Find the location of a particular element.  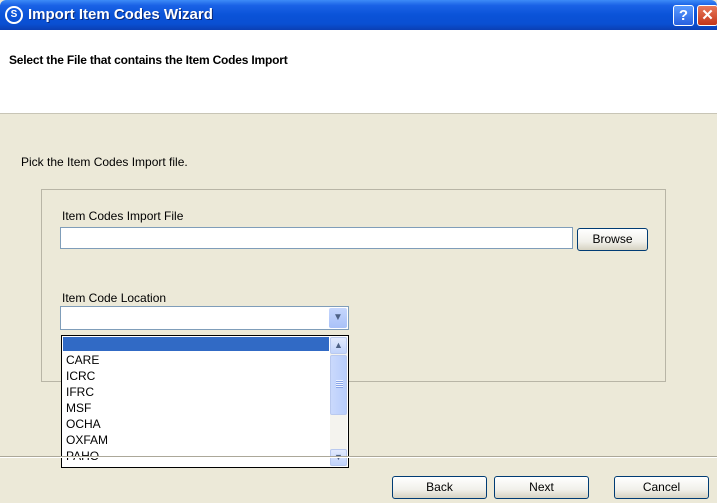

import-file-input is located at coordinates (316, 238).